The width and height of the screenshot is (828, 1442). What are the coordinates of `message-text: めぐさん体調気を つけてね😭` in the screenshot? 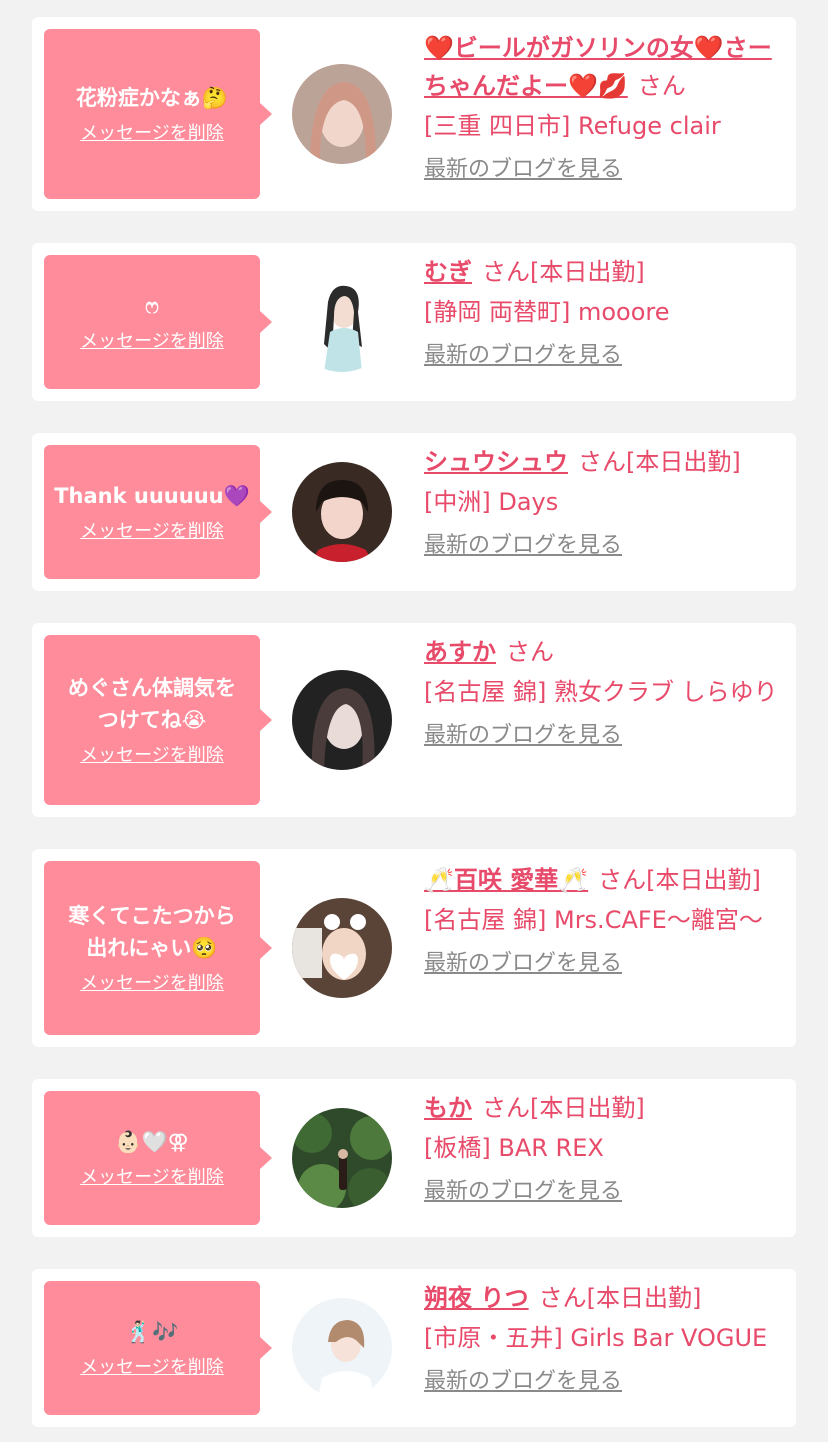 It's located at (152, 704).